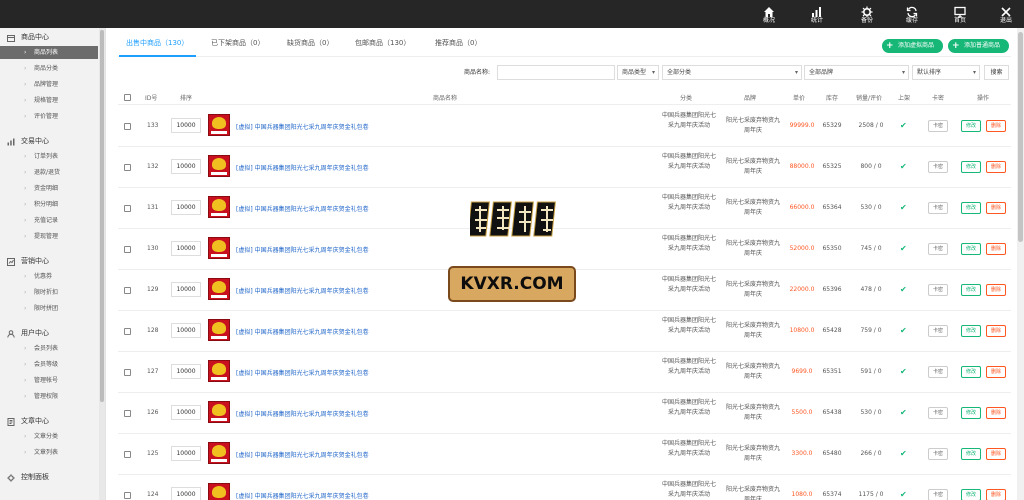  Describe the element at coordinates (49, 172) in the screenshot. I see `sidebar-item: › 退款/退货` at that location.